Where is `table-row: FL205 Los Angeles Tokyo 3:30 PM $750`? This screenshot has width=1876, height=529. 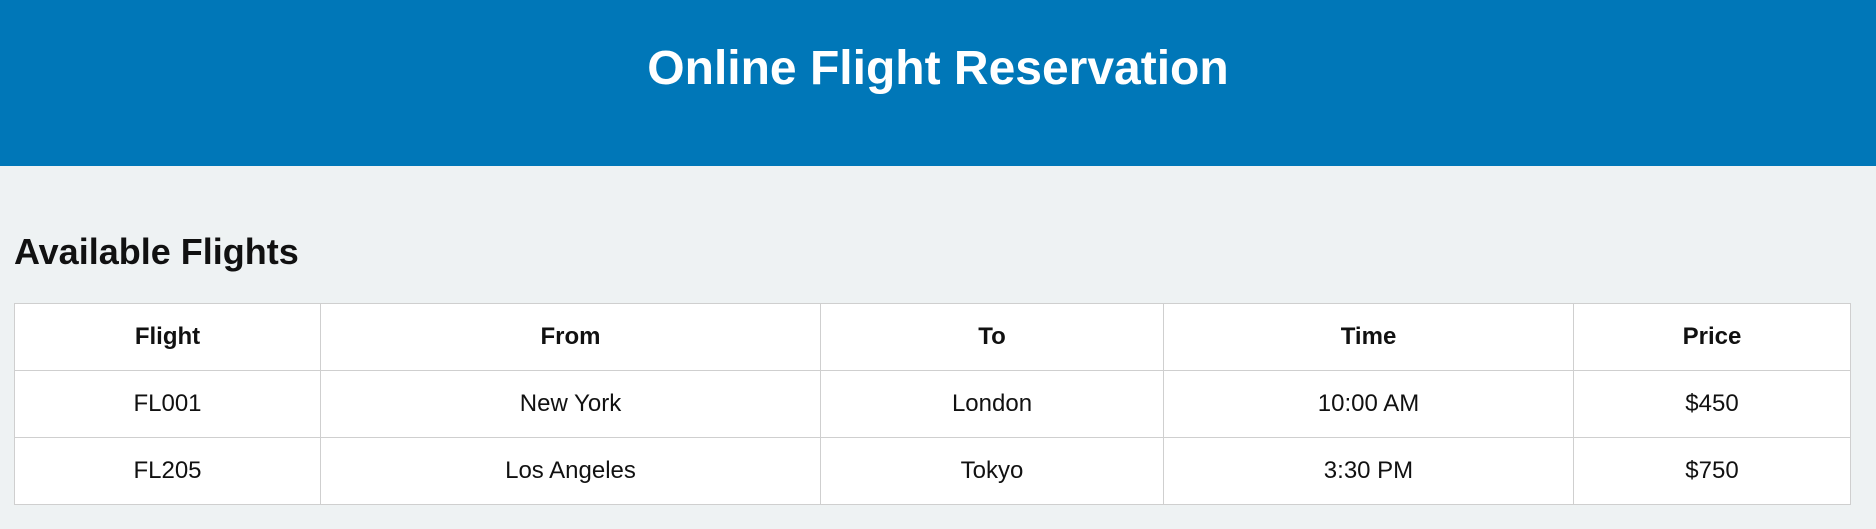 table-row: FL205 Los Angeles Tokyo 3:30 PM $750 is located at coordinates (932, 471).